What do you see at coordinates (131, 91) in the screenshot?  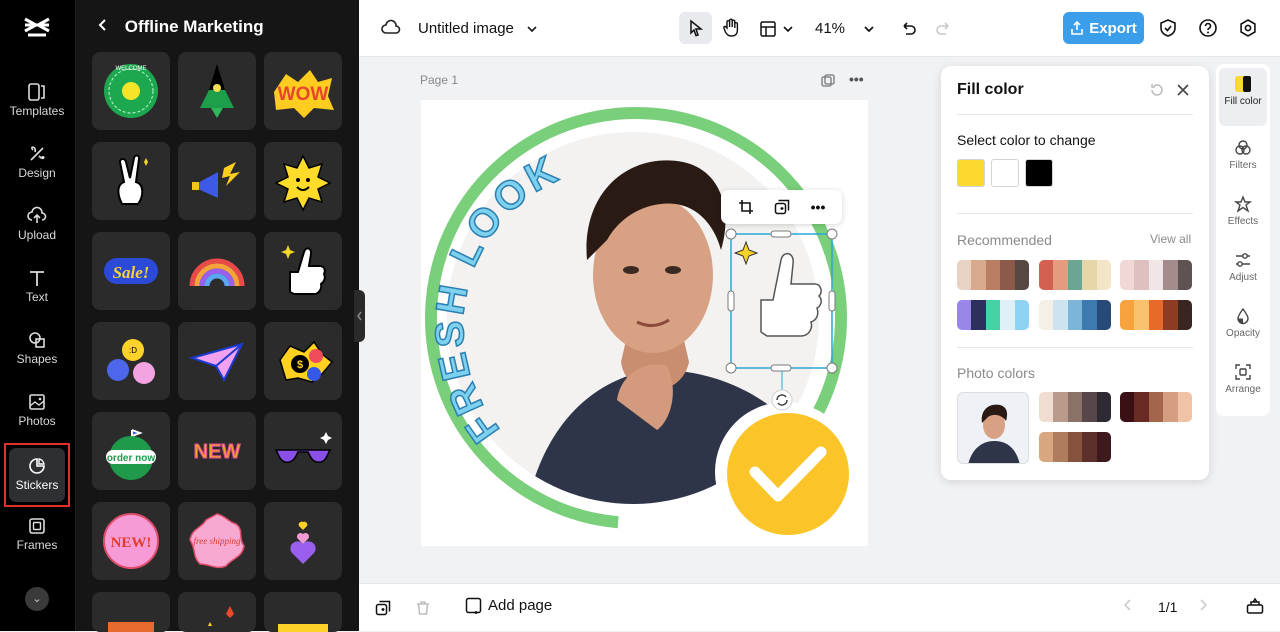 I see `sticker-welcome: WELCOME` at bounding box center [131, 91].